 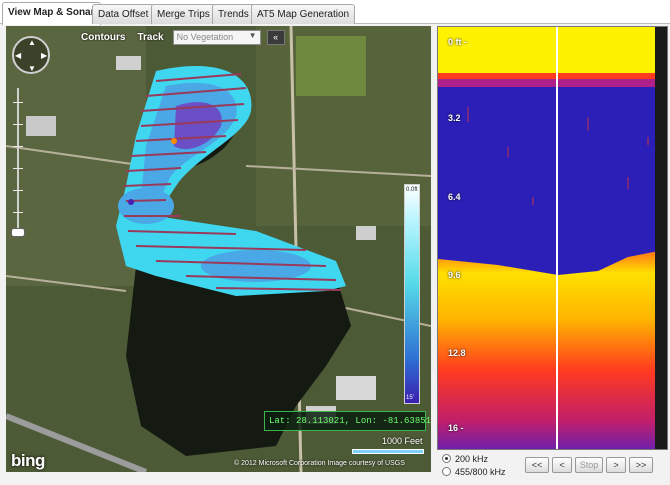 What do you see at coordinates (51, 13) in the screenshot?
I see `tab-view-map-sonar: View Map & Sonar` at bounding box center [51, 13].